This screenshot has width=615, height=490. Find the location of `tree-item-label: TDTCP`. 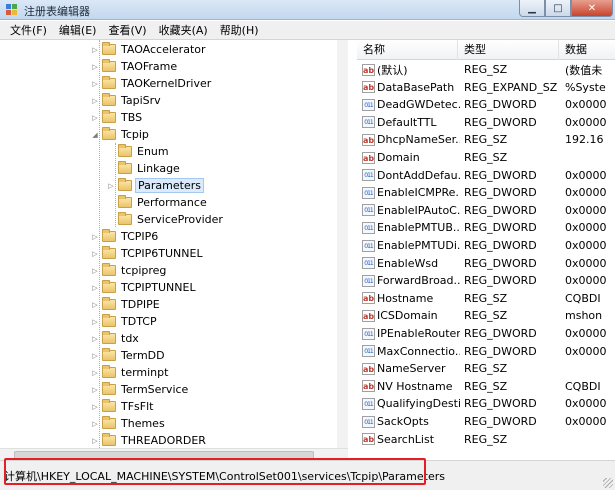

tree-item-label: TDTCP is located at coordinates (139, 321).